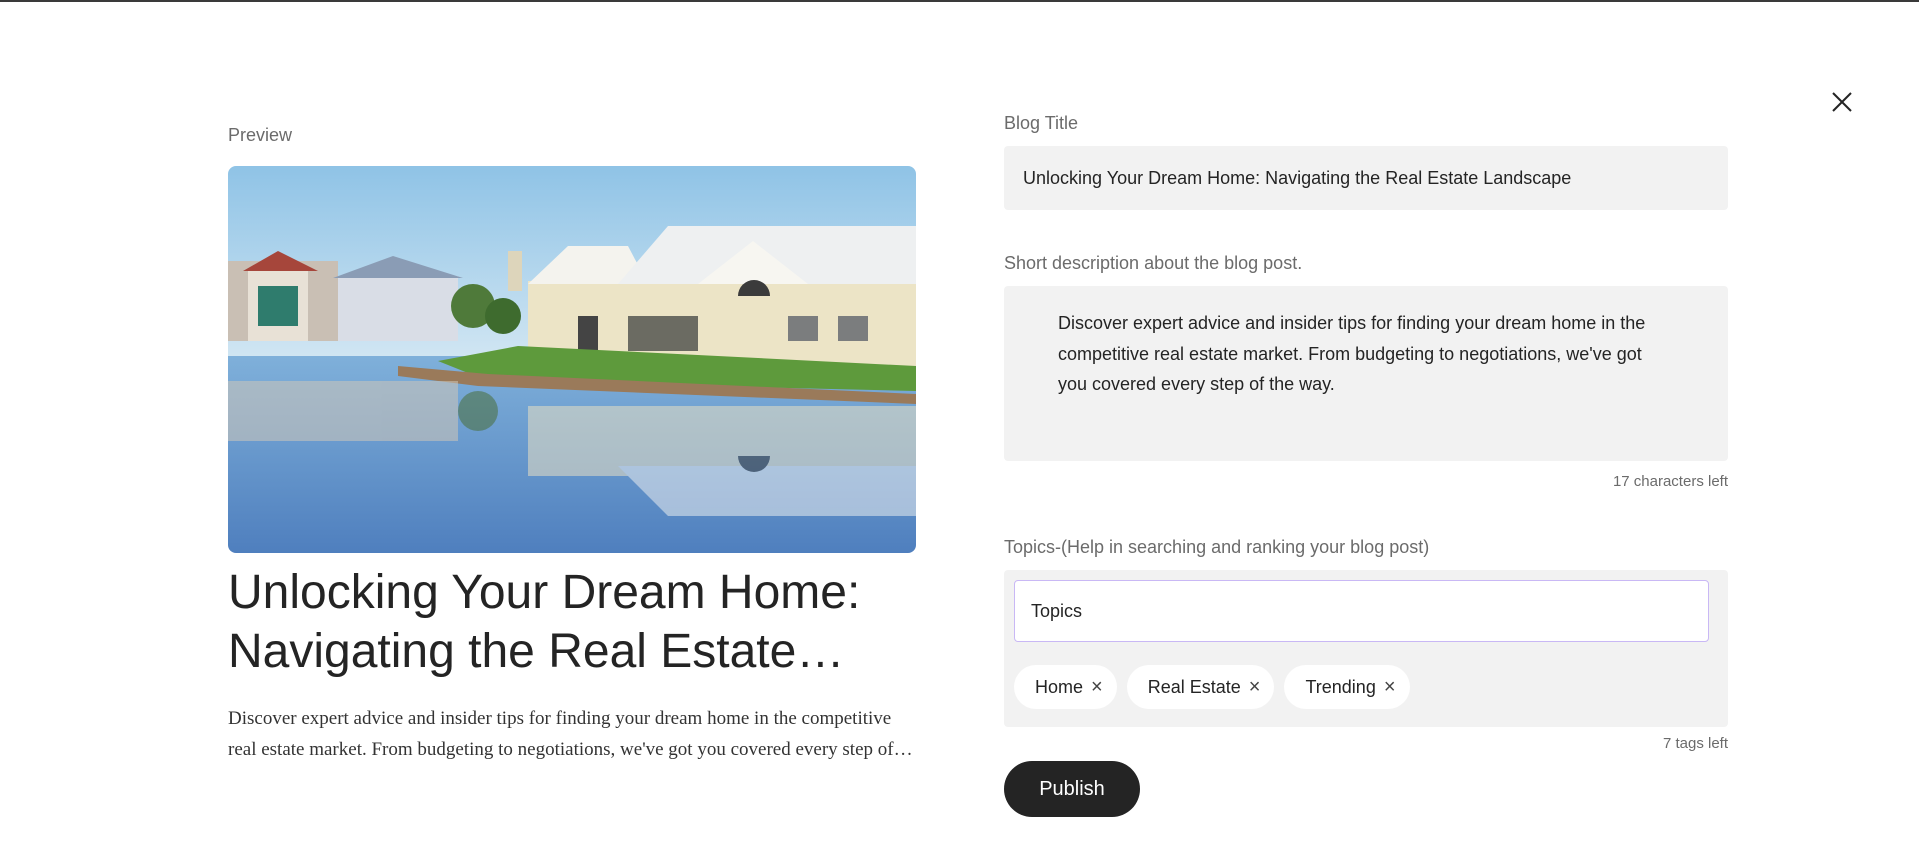  Describe the element at coordinates (1366, 648) in the screenshot. I see `topics-container: Topics Home × Real Estate × Trending ×` at that location.